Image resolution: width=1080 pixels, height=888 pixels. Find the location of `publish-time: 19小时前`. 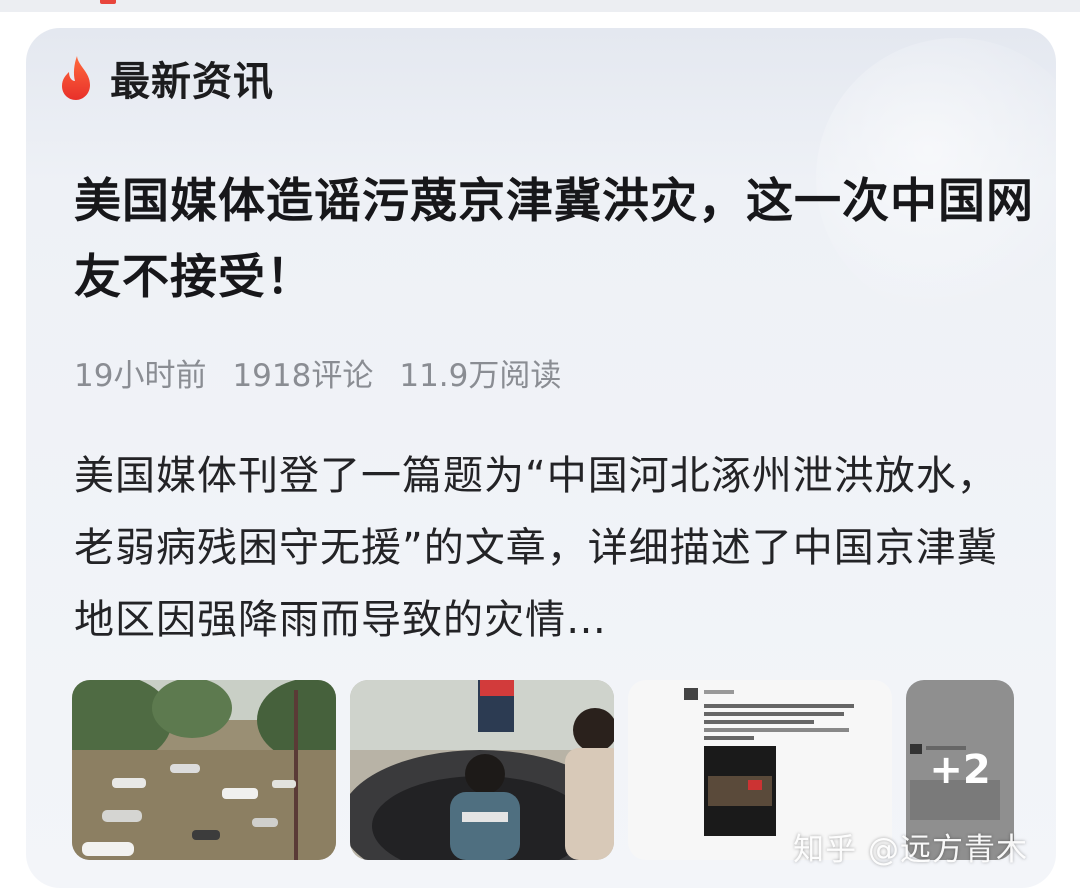

publish-time: 19小时前 is located at coordinates (140, 376).